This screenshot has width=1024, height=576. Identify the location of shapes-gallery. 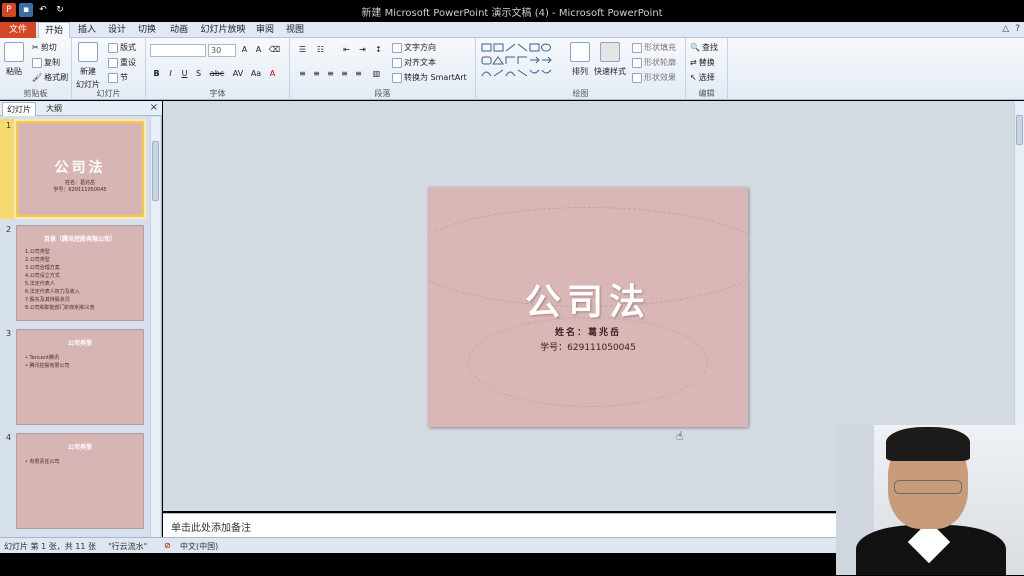
(522, 62).